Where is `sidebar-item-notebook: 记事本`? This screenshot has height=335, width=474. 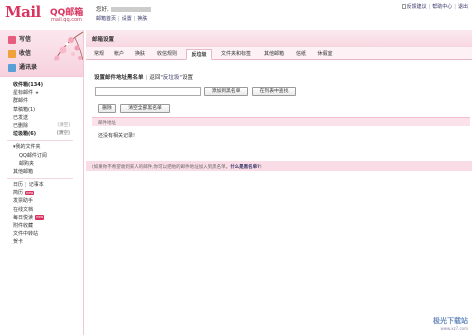
sidebar-item-notebook: 记事本 is located at coordinates (36, 185).